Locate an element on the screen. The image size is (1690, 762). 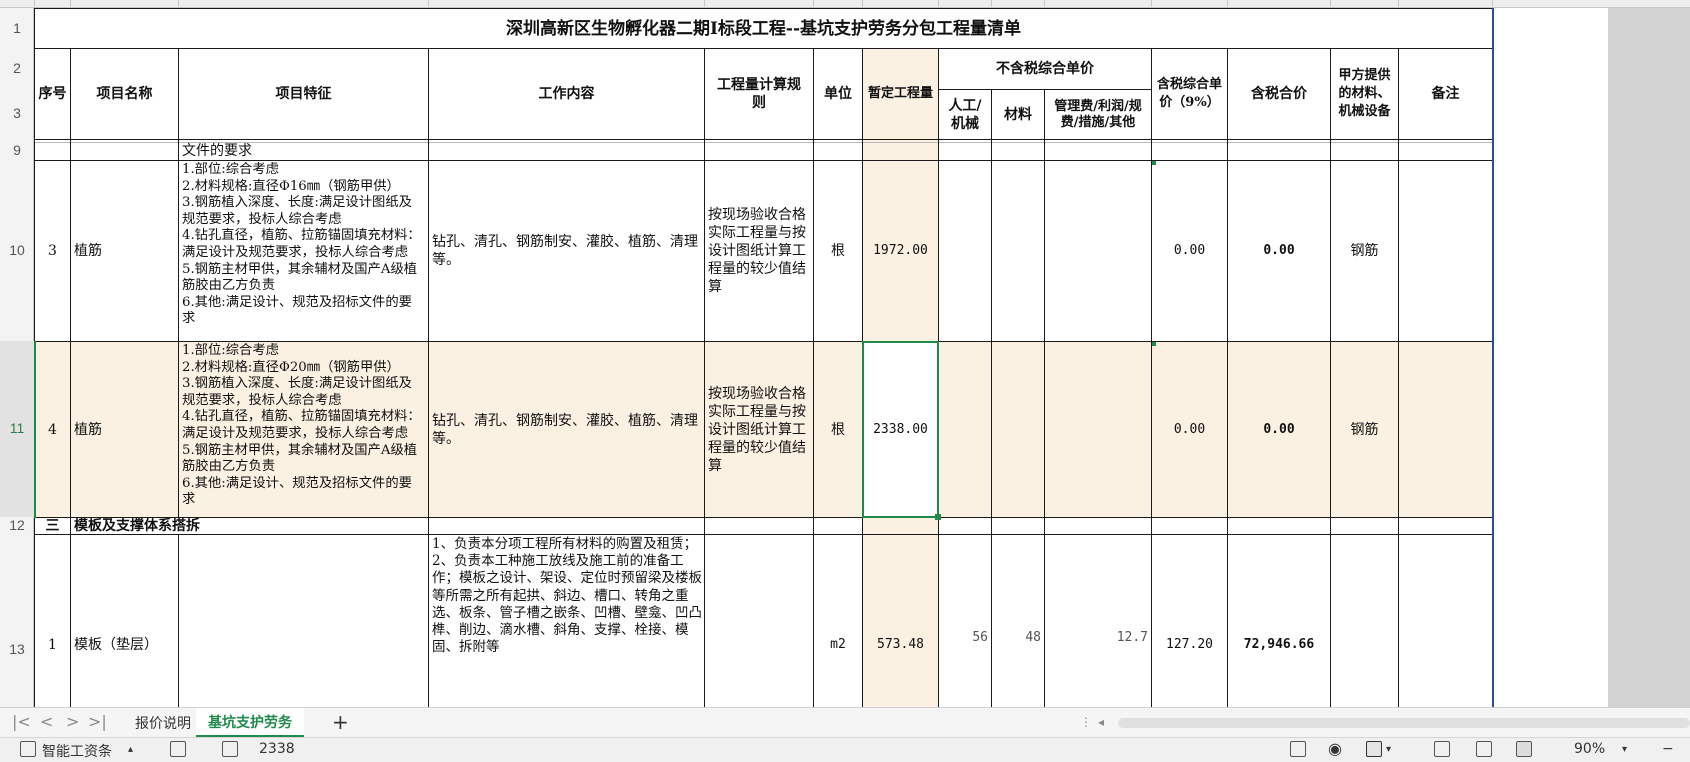
selected-qty-cell: 2338.00 is located at coordinates (900, 429).